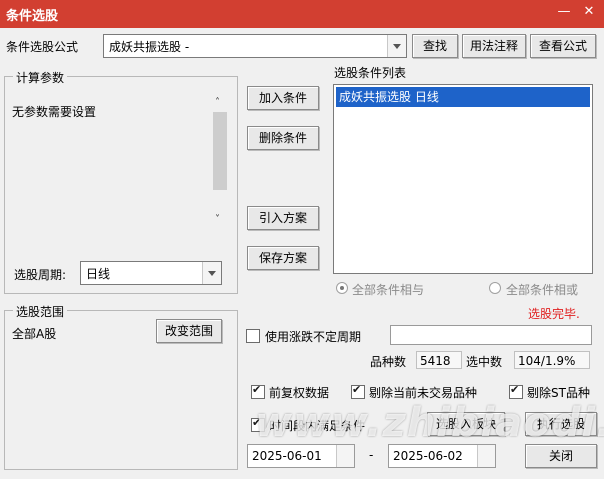 This screenshot has height=479, width=604. I want to click on add-condition-button: 加入条件, so click(283, 98).